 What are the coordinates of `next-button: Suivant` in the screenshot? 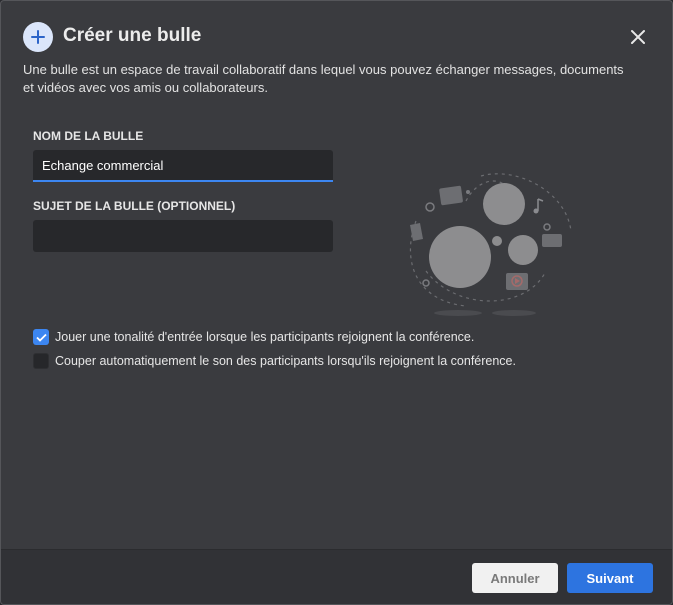 It's located at (610, 578).